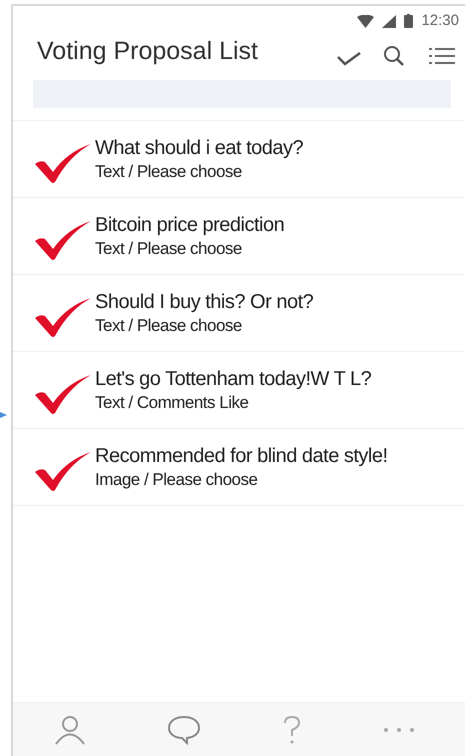 The width and height of the screenshot is (465, 756). I want to click on proposal-row: What should i eat today? Text / Please choose, so click(239, 159).